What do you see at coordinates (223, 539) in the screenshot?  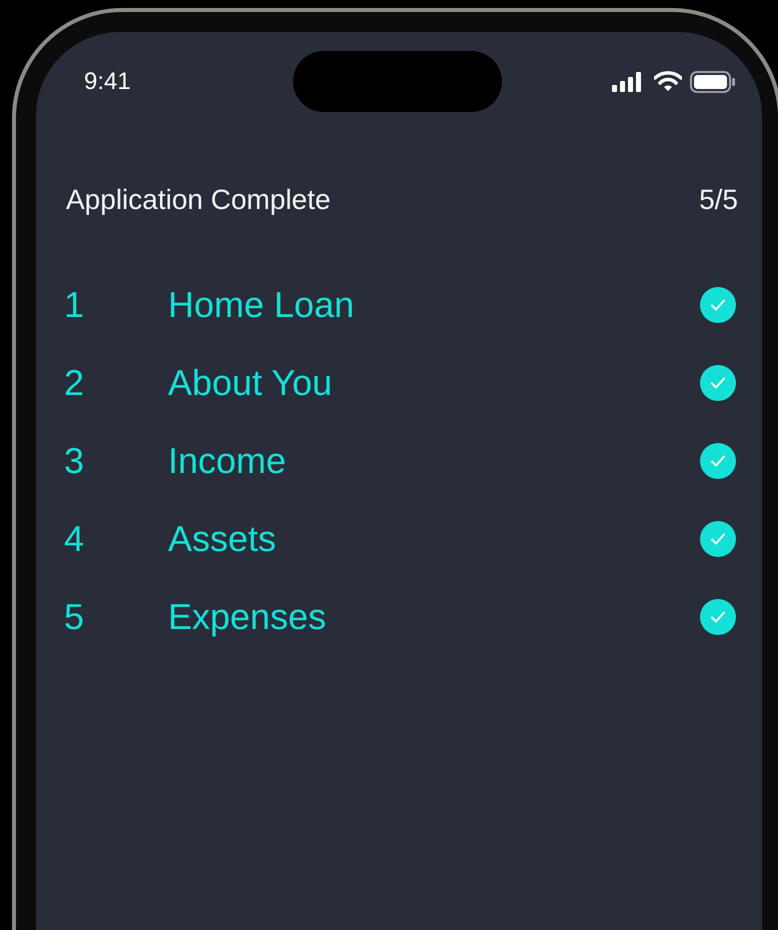 I see `step-label: Assets` at bounding box center [223, 539].